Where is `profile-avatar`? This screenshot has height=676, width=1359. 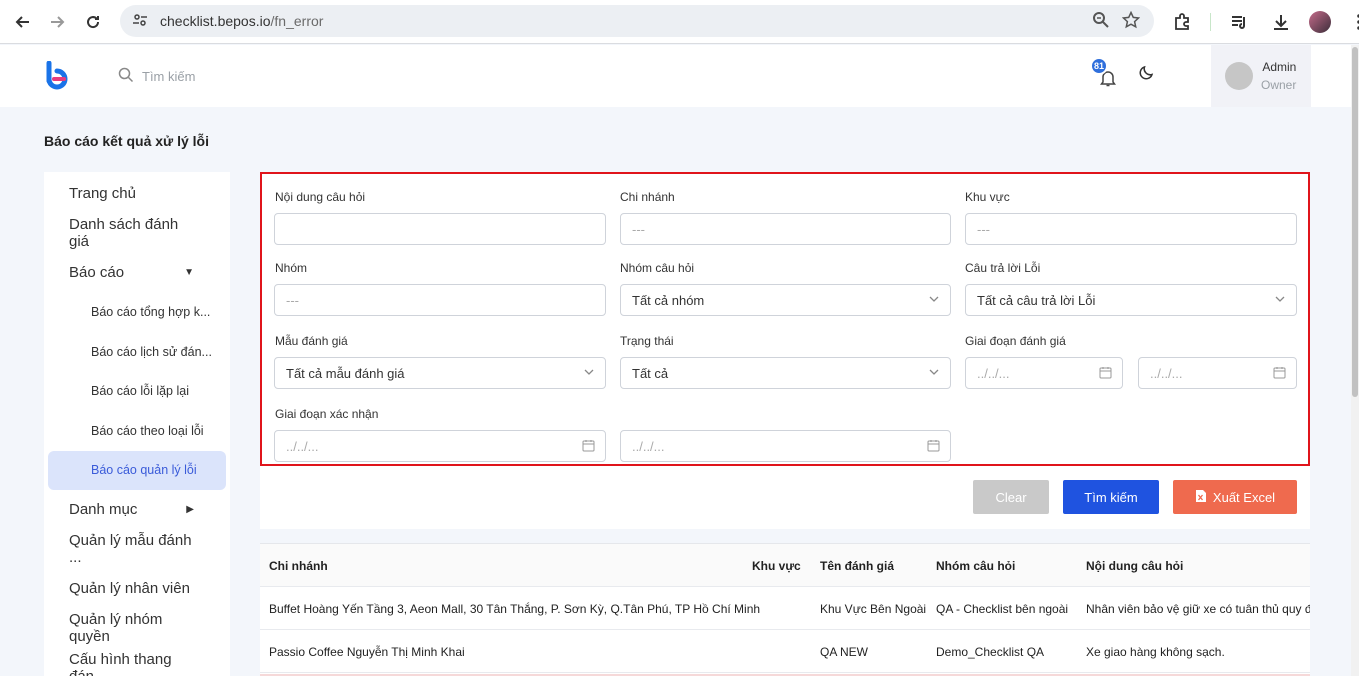
profile-avatar is located at coordinates (1320, 22).